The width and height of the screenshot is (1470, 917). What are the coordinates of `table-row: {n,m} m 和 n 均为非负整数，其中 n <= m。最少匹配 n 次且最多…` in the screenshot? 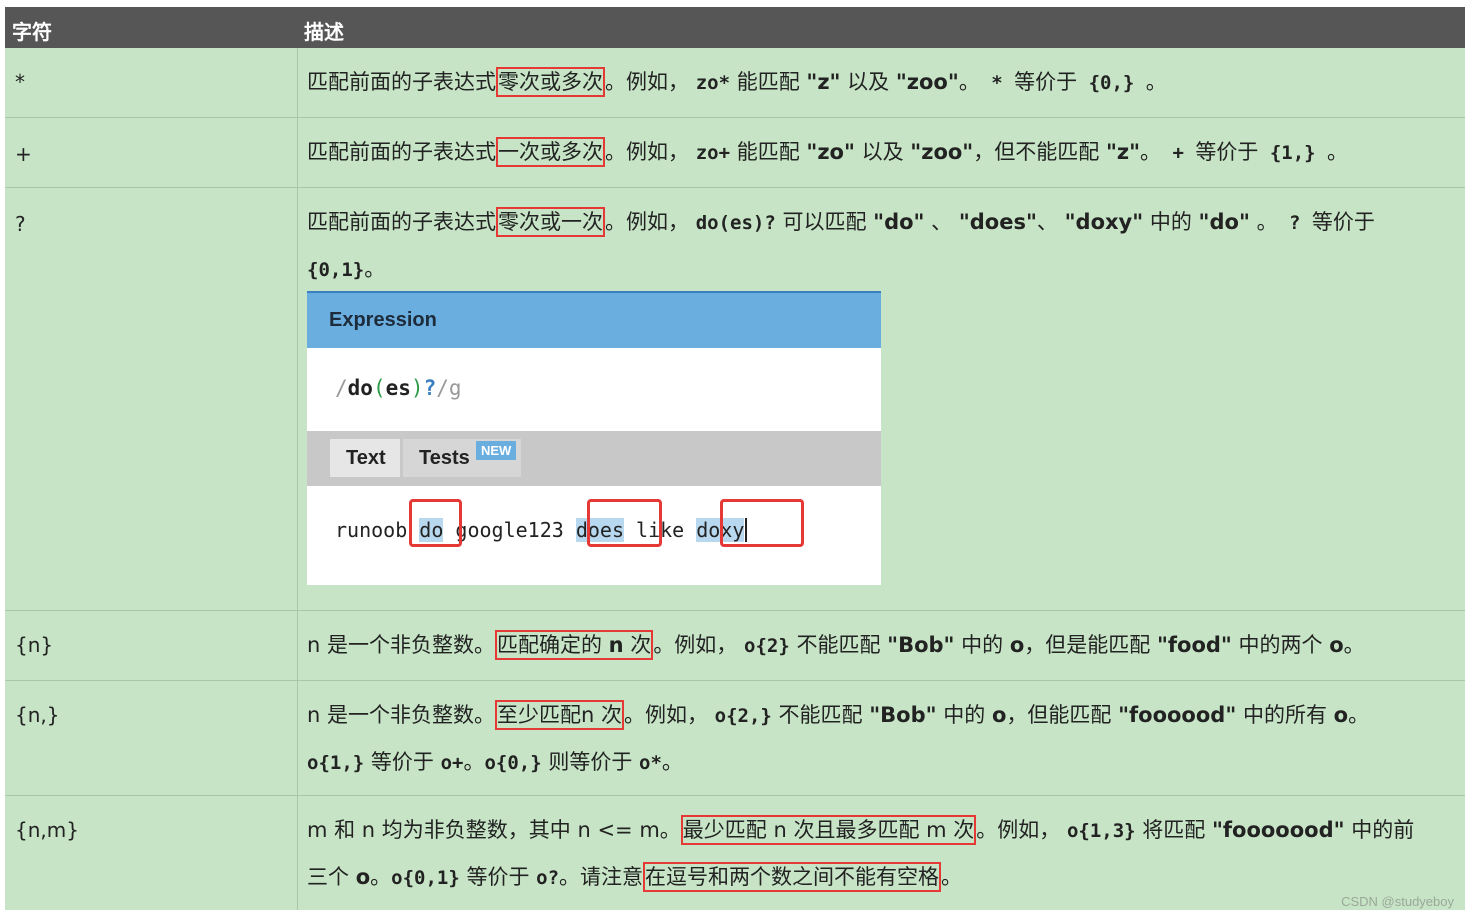 It's located at (735, 853).